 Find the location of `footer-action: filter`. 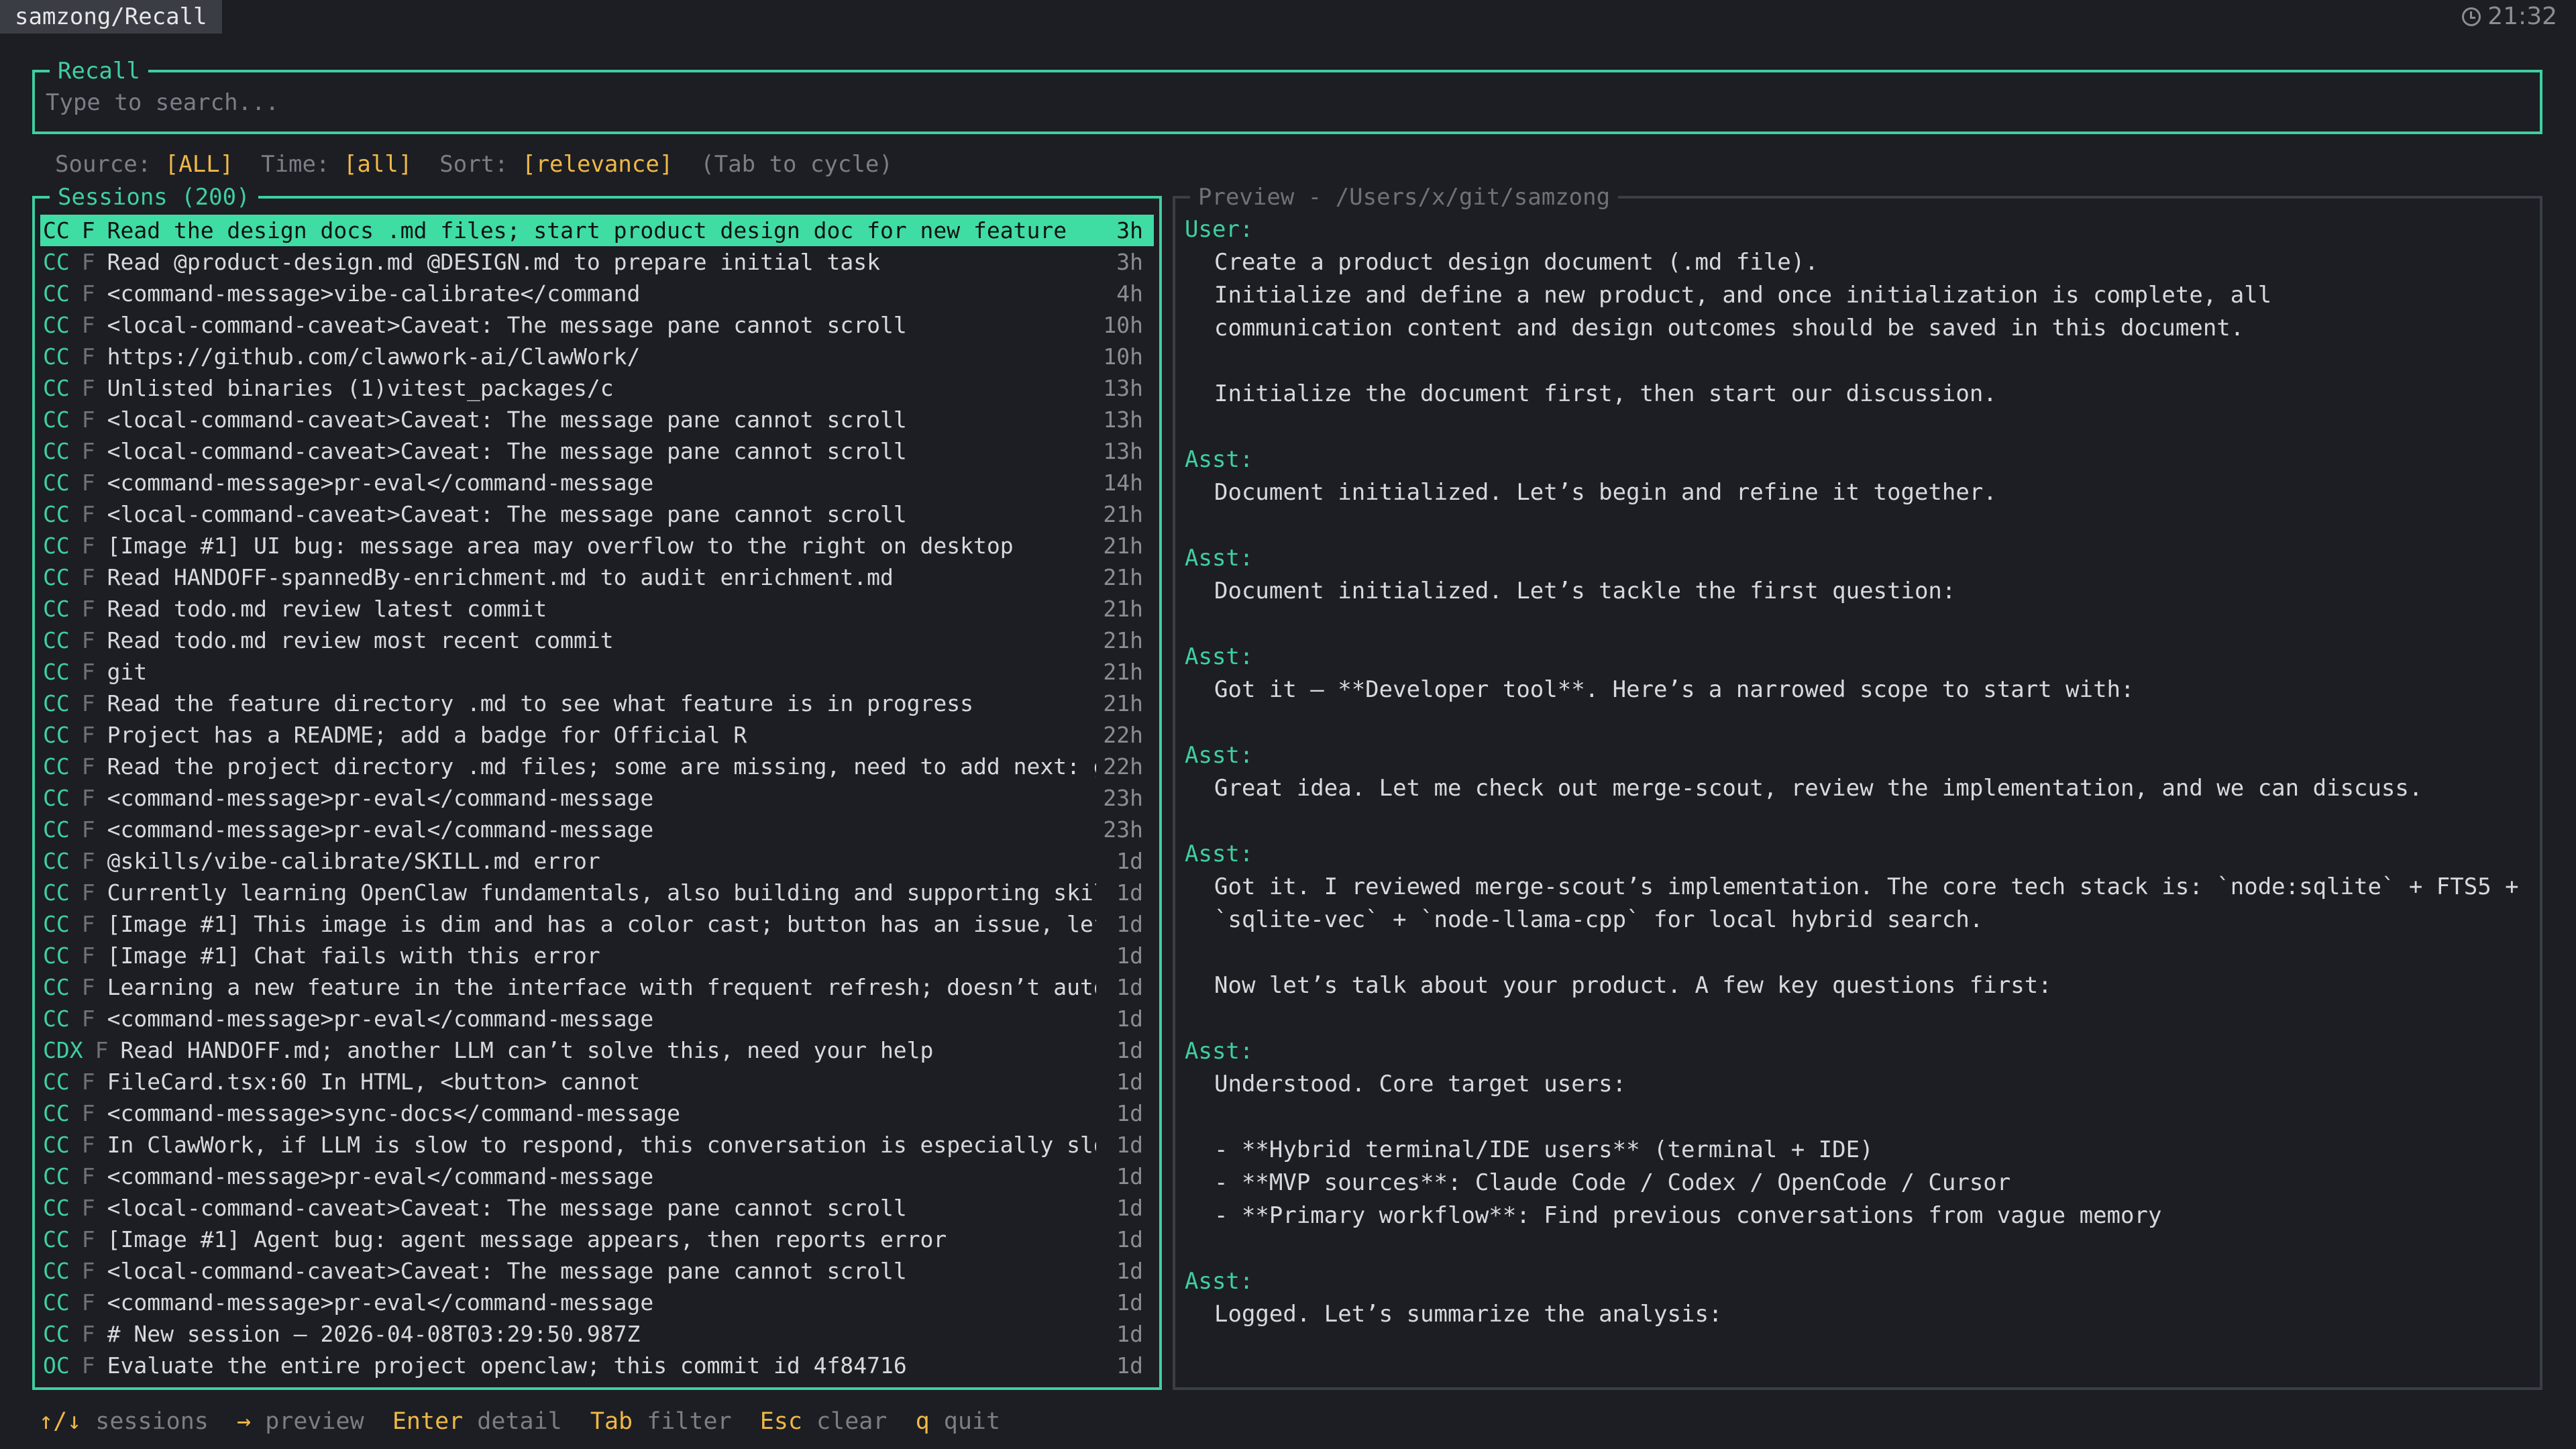

footer-action: filter is located at coordinates (689, 1421).